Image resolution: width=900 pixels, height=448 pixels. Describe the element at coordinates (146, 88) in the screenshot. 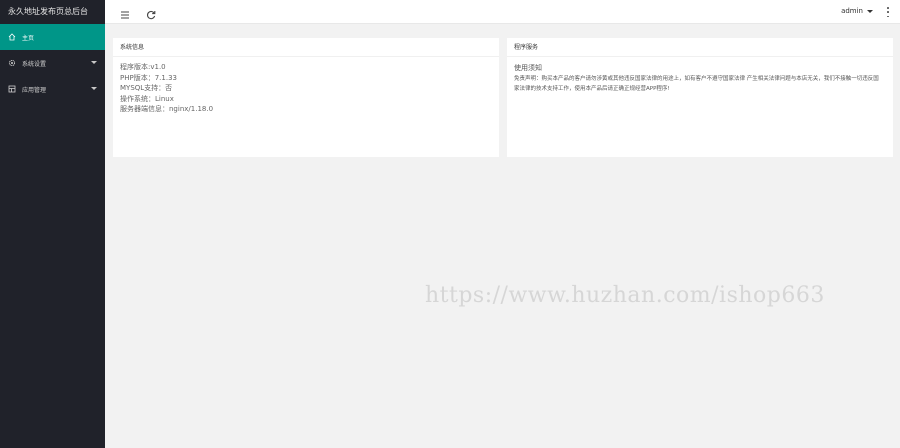

I see `mysql-support: MYSQL支持：否` at that location.